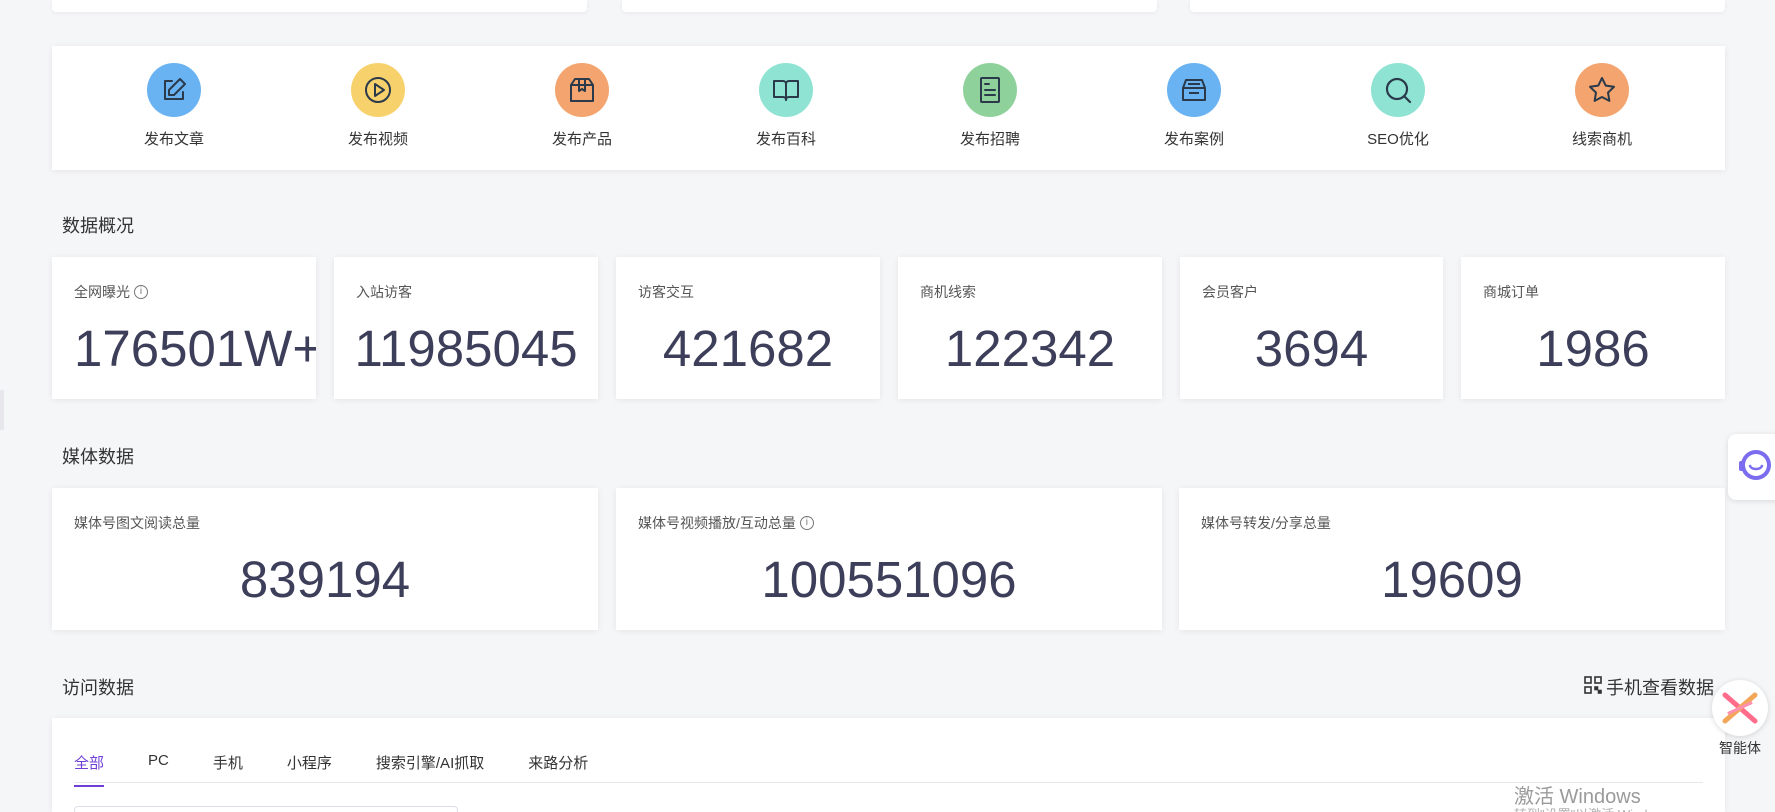 Image resolution: width=1775 pixels, height=812 pixels. I want to click on quick-action-label: 发布案例, so click(1193, 139).